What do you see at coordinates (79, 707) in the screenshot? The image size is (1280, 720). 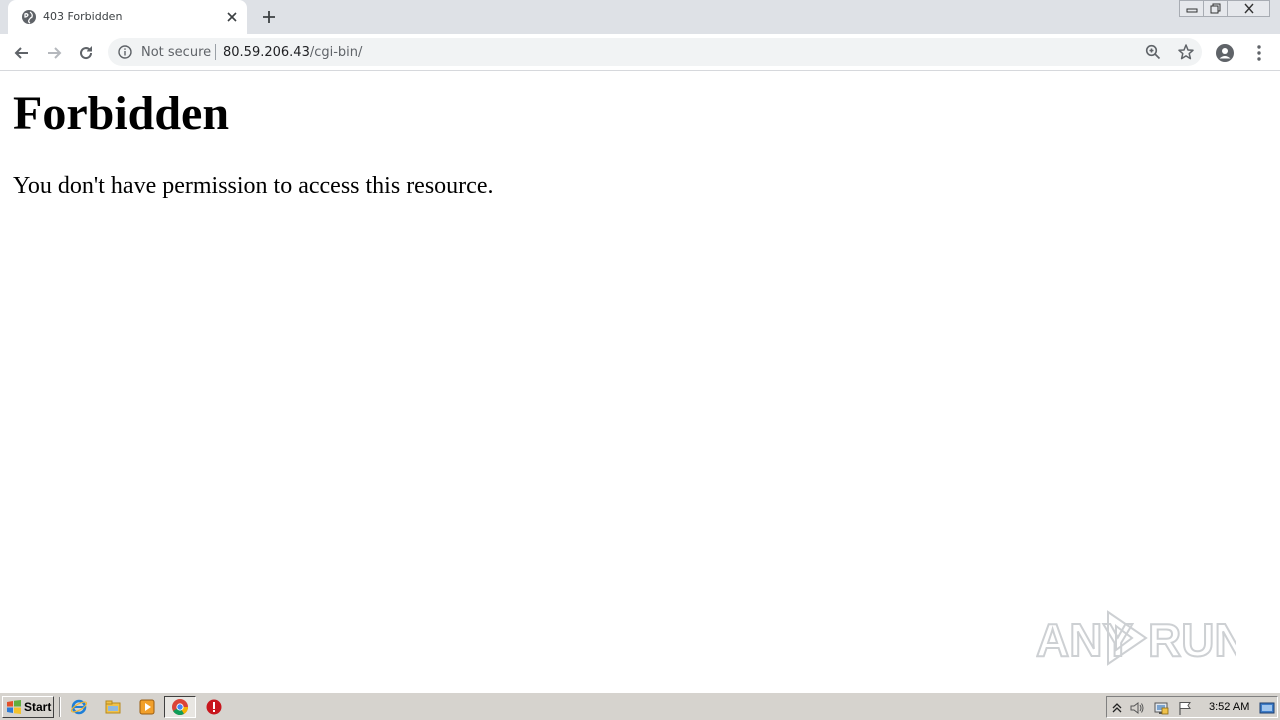 I see `internet-explorer-icon` at bounding box center [79, 707].